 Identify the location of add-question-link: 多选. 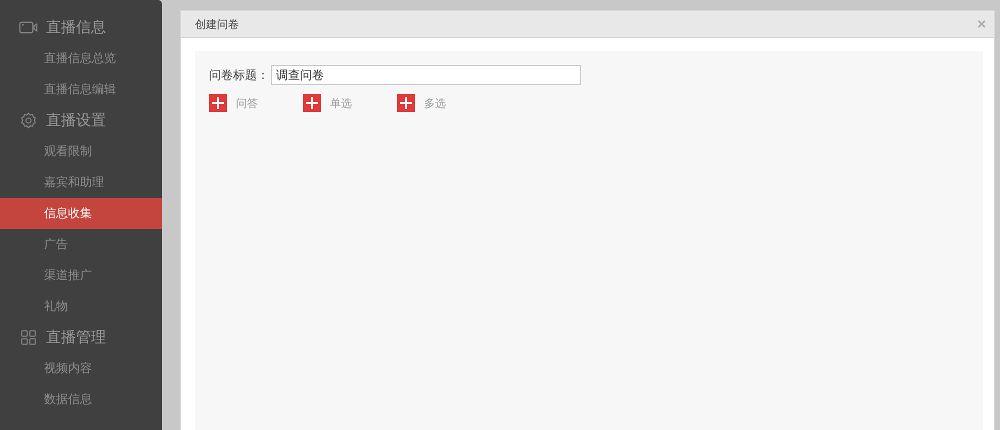
(435, 103).